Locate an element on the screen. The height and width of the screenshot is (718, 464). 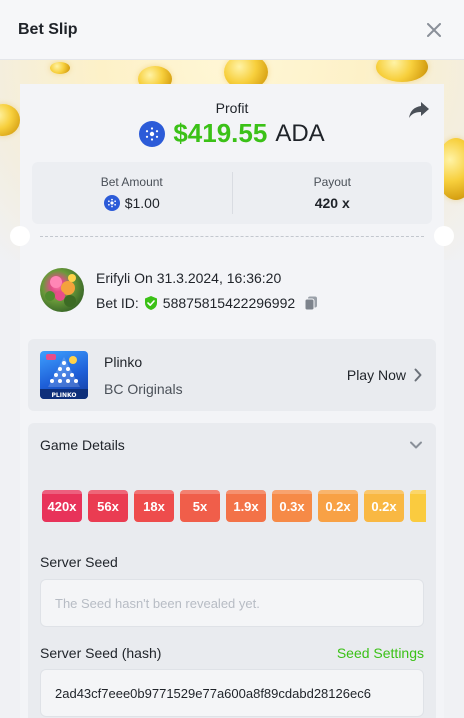
payout-label: Payout is located at coordinates (332, 182).